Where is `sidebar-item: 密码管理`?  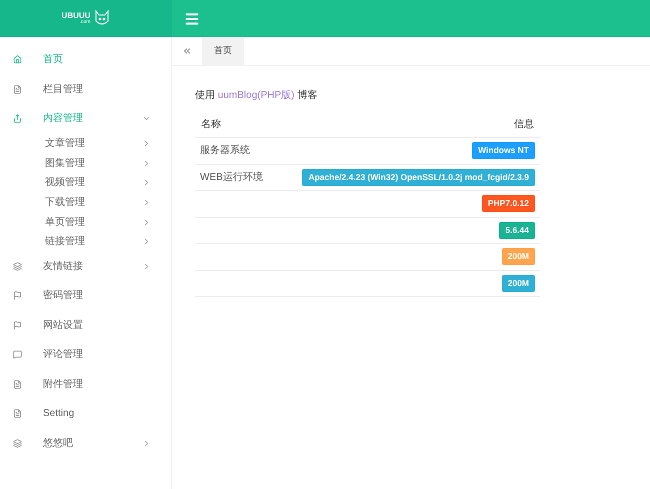 sidebar-item: 密码管理 is located at coordinates (85, 296).